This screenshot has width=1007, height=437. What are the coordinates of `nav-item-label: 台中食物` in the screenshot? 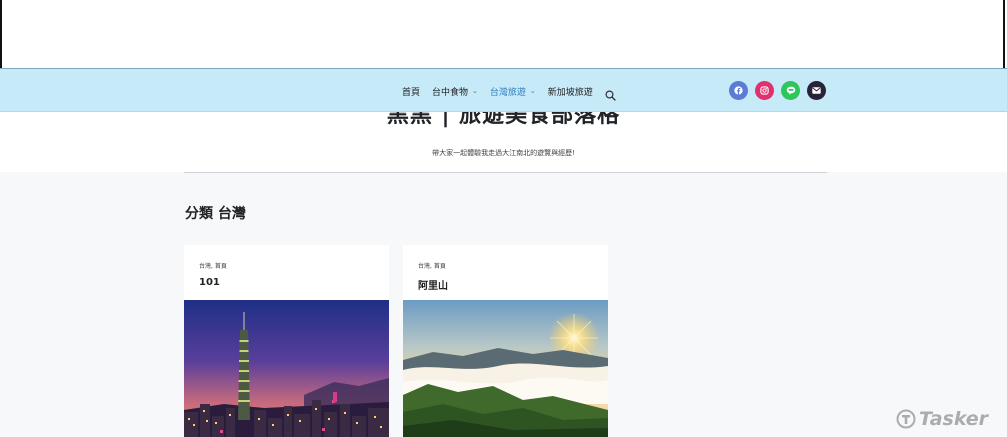 It's located at (450, 92).